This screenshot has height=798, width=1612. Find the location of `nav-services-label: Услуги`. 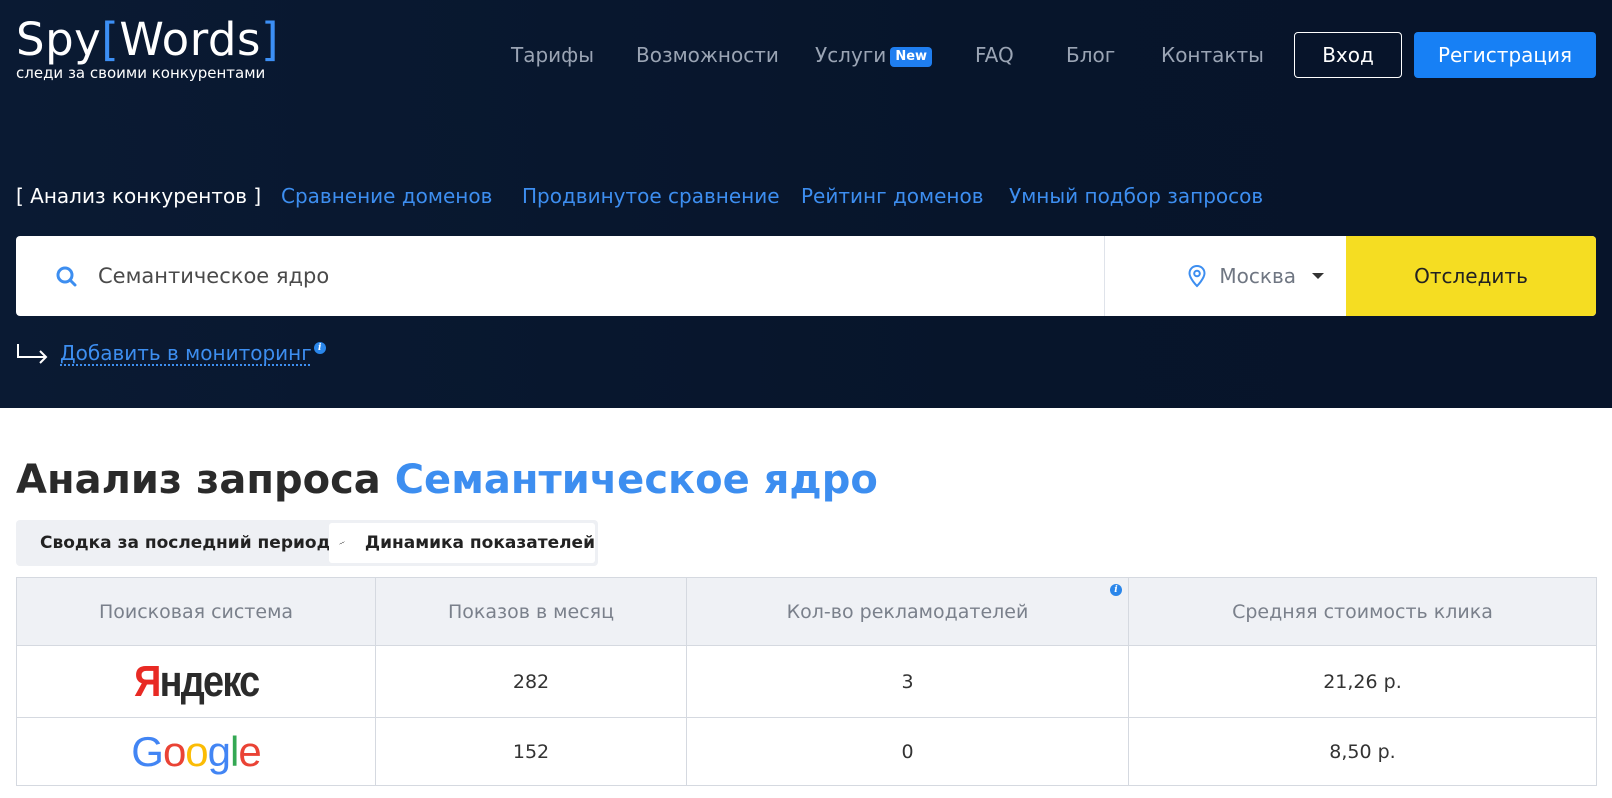

nav-services-label: Услуги is located at coordinates (851, 55).